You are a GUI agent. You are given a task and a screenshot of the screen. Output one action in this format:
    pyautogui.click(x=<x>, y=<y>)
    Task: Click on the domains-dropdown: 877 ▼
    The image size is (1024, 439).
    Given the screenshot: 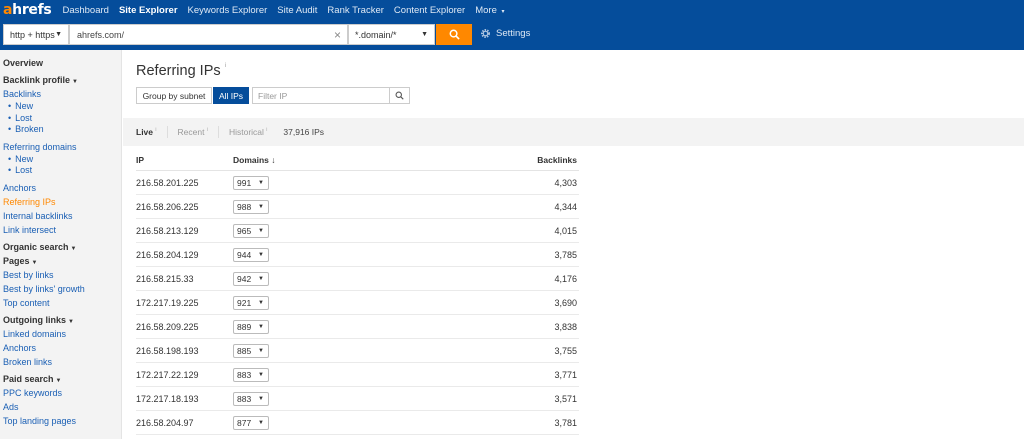 What is the action you would take?
    pyautogui.click(x=251, y=422)
    